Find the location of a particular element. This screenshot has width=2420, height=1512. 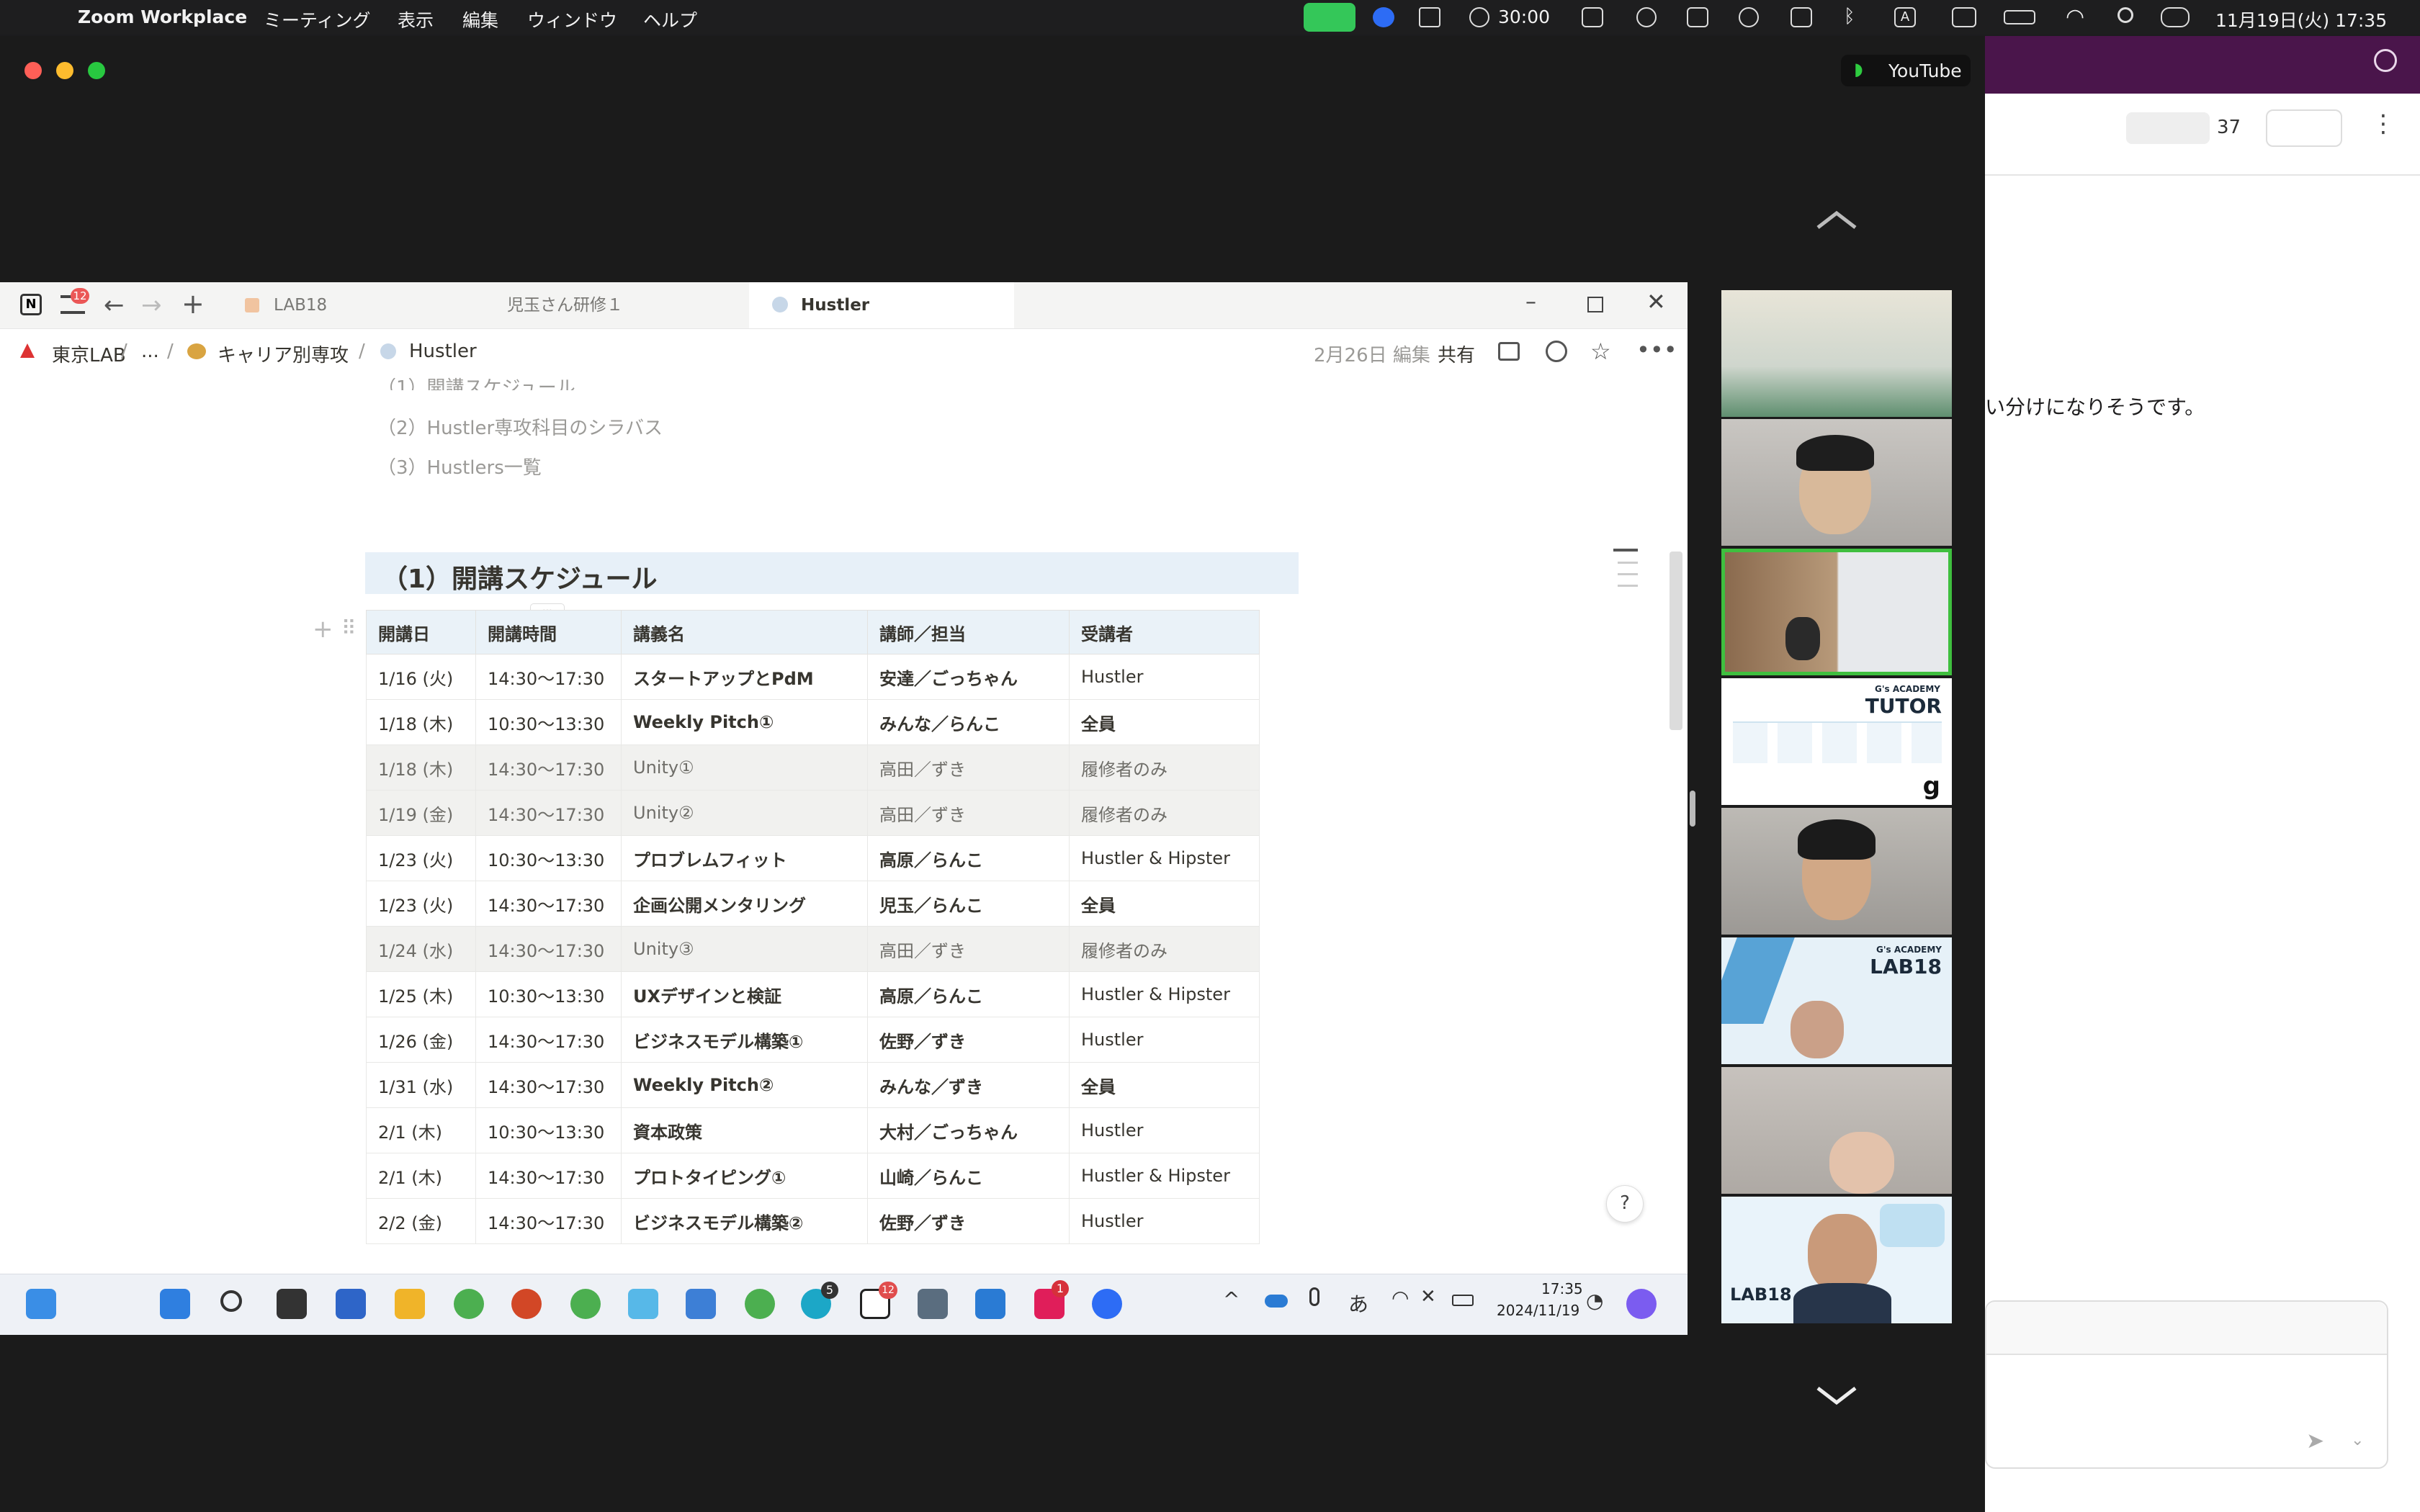

copilot-icon is located at coordinates (1642, 1304).